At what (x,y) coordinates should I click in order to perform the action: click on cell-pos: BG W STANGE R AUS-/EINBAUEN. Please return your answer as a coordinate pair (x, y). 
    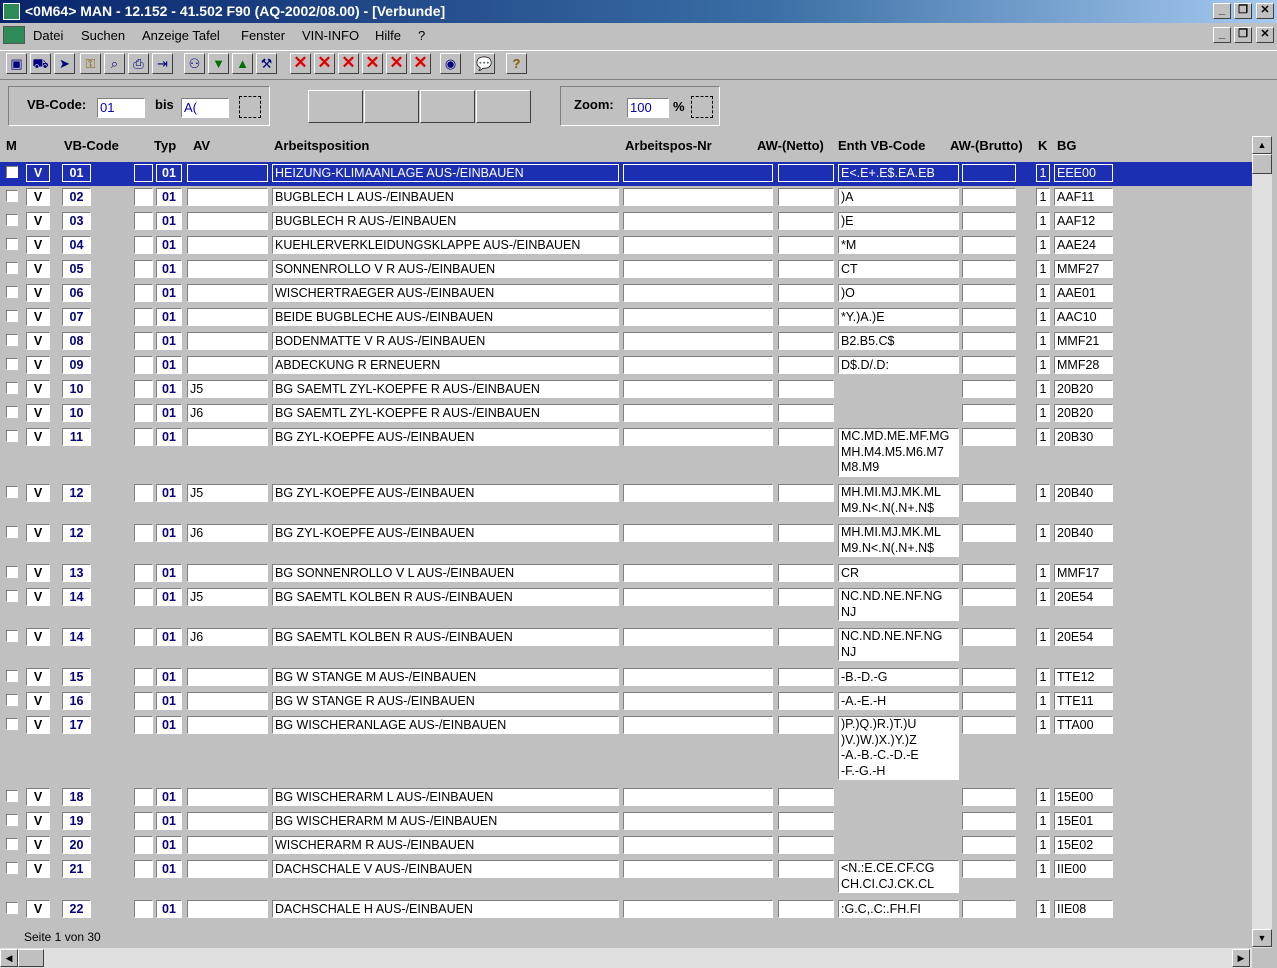
    Looking at the image, I should click on (445, 701).